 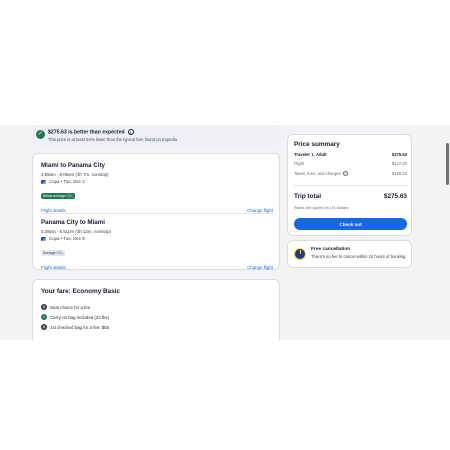 What do you see at coordinates (44, 317) in the screenshot?
I see `check-icon: ✓` at bounding box center [44, 317].